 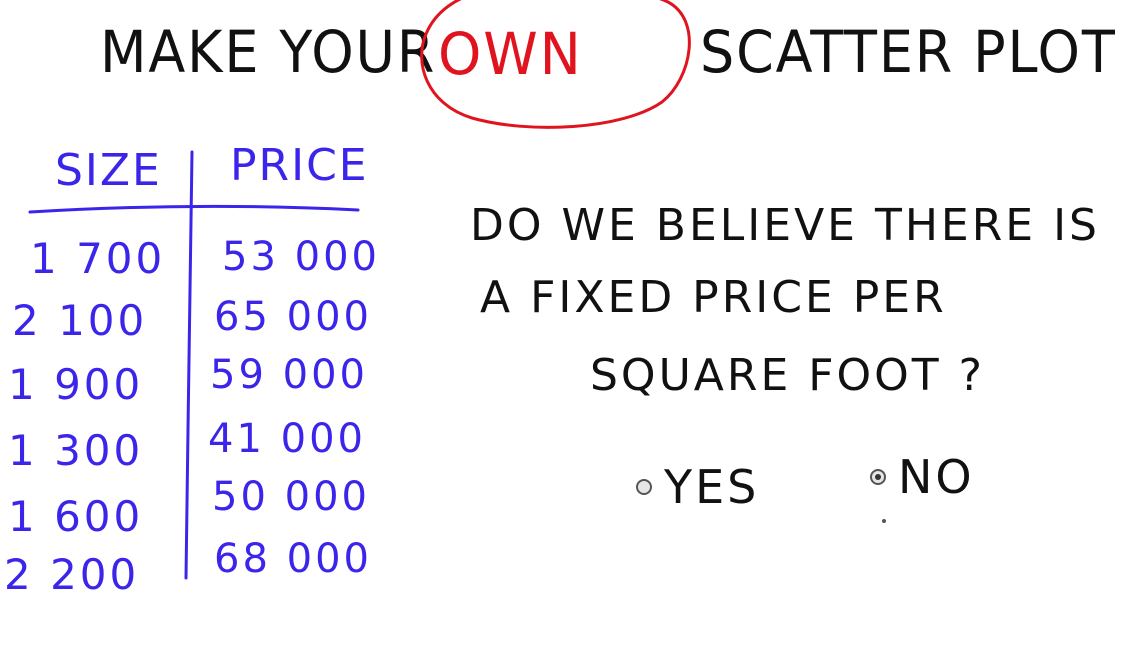 I want to click on table-cell-price: 68 000, so click(x=293, y=559).